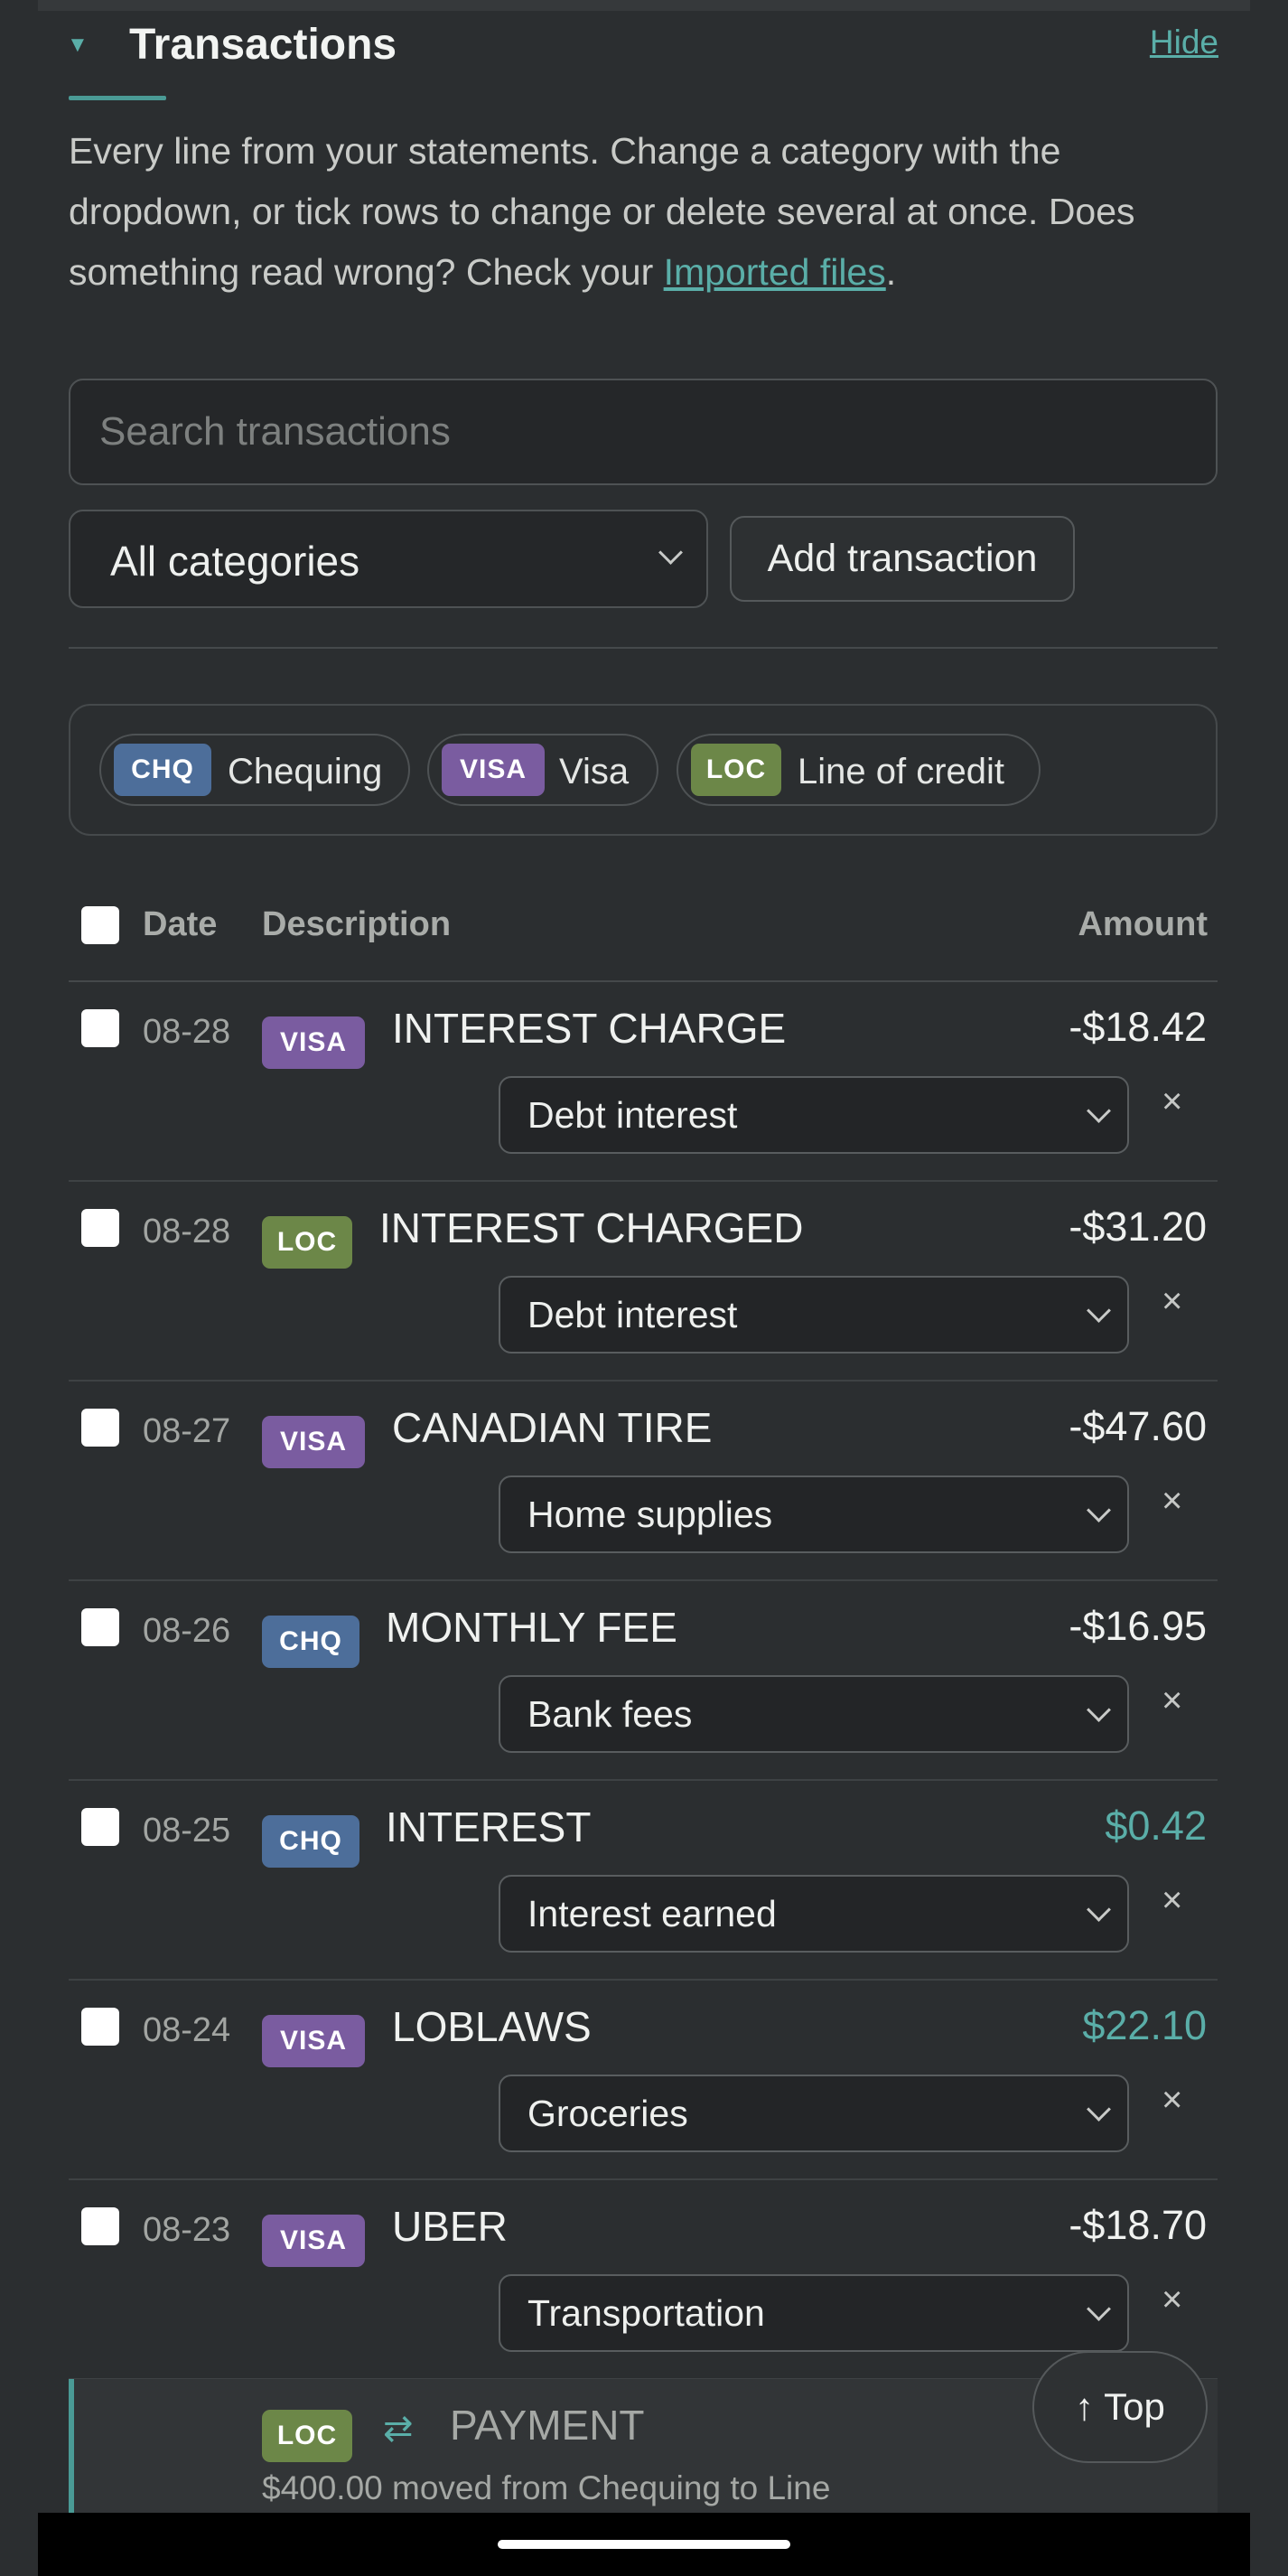 Image resolution: width=1288 pixels, height=2576 pixels. What do you see at coordinates (652, 1913) in the screenshot?
I see `category-value: Interest earned` at bounding box center [652, 1913].